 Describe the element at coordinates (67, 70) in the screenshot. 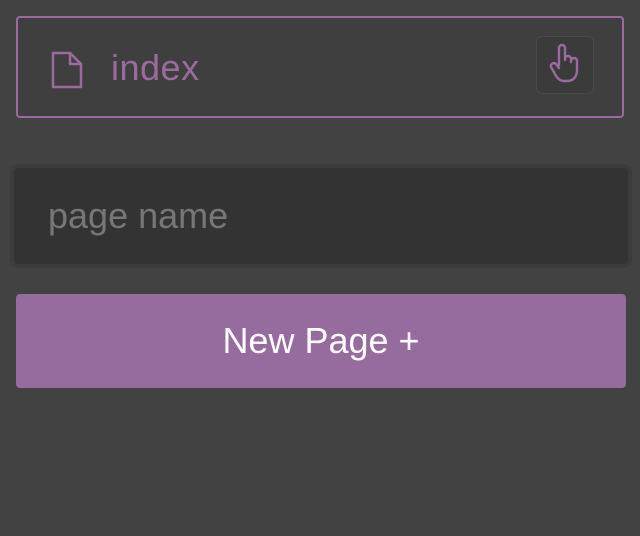

I see `file-icon` at that location.